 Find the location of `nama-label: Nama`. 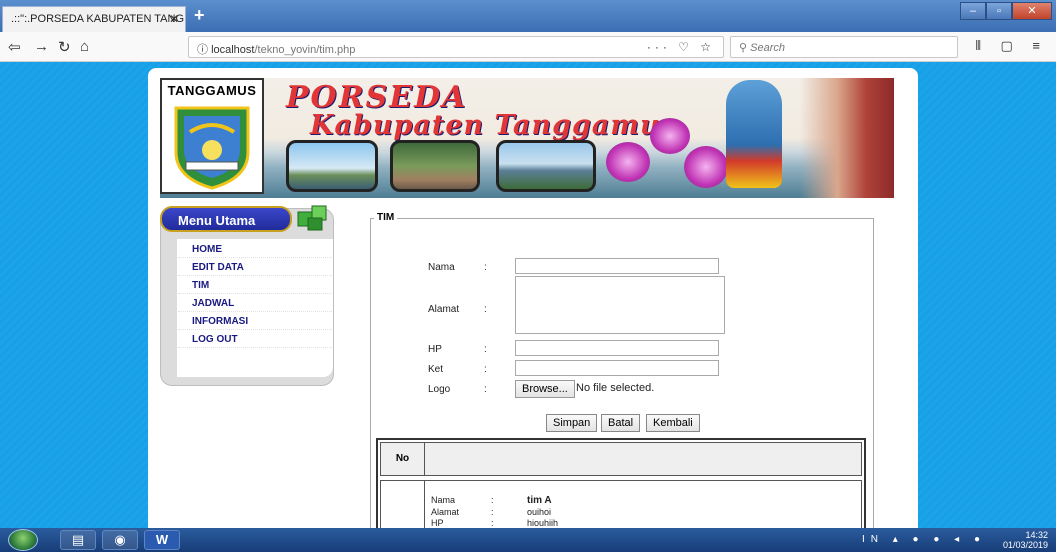

nama-label: Nama is located at coordinates (441, 267).